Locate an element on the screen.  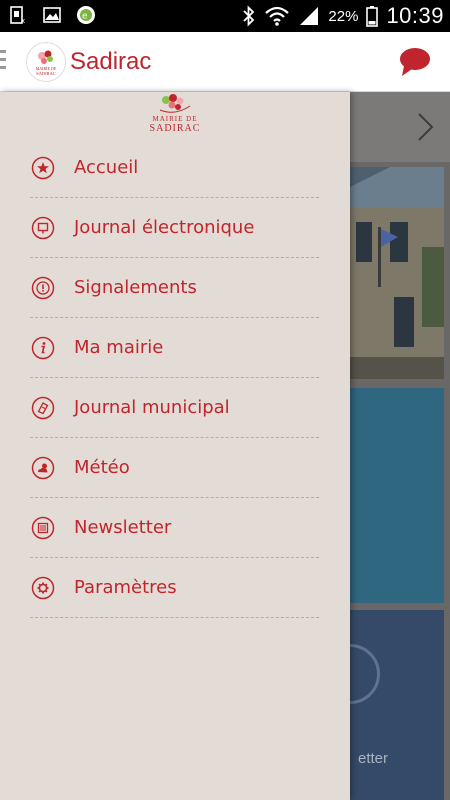
app-title: Sadirac is located at coordinates (111, 61).